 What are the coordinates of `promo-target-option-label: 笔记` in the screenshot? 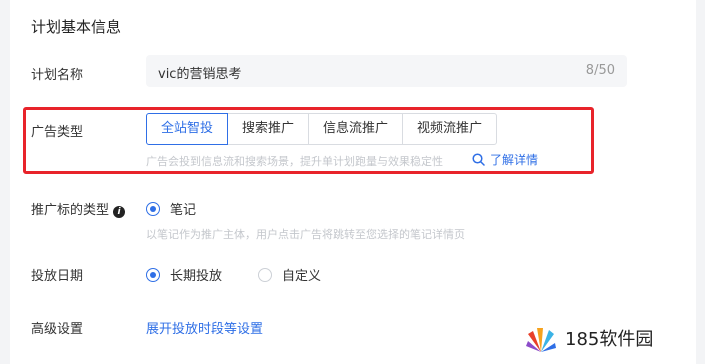 It's located at (183, 210).